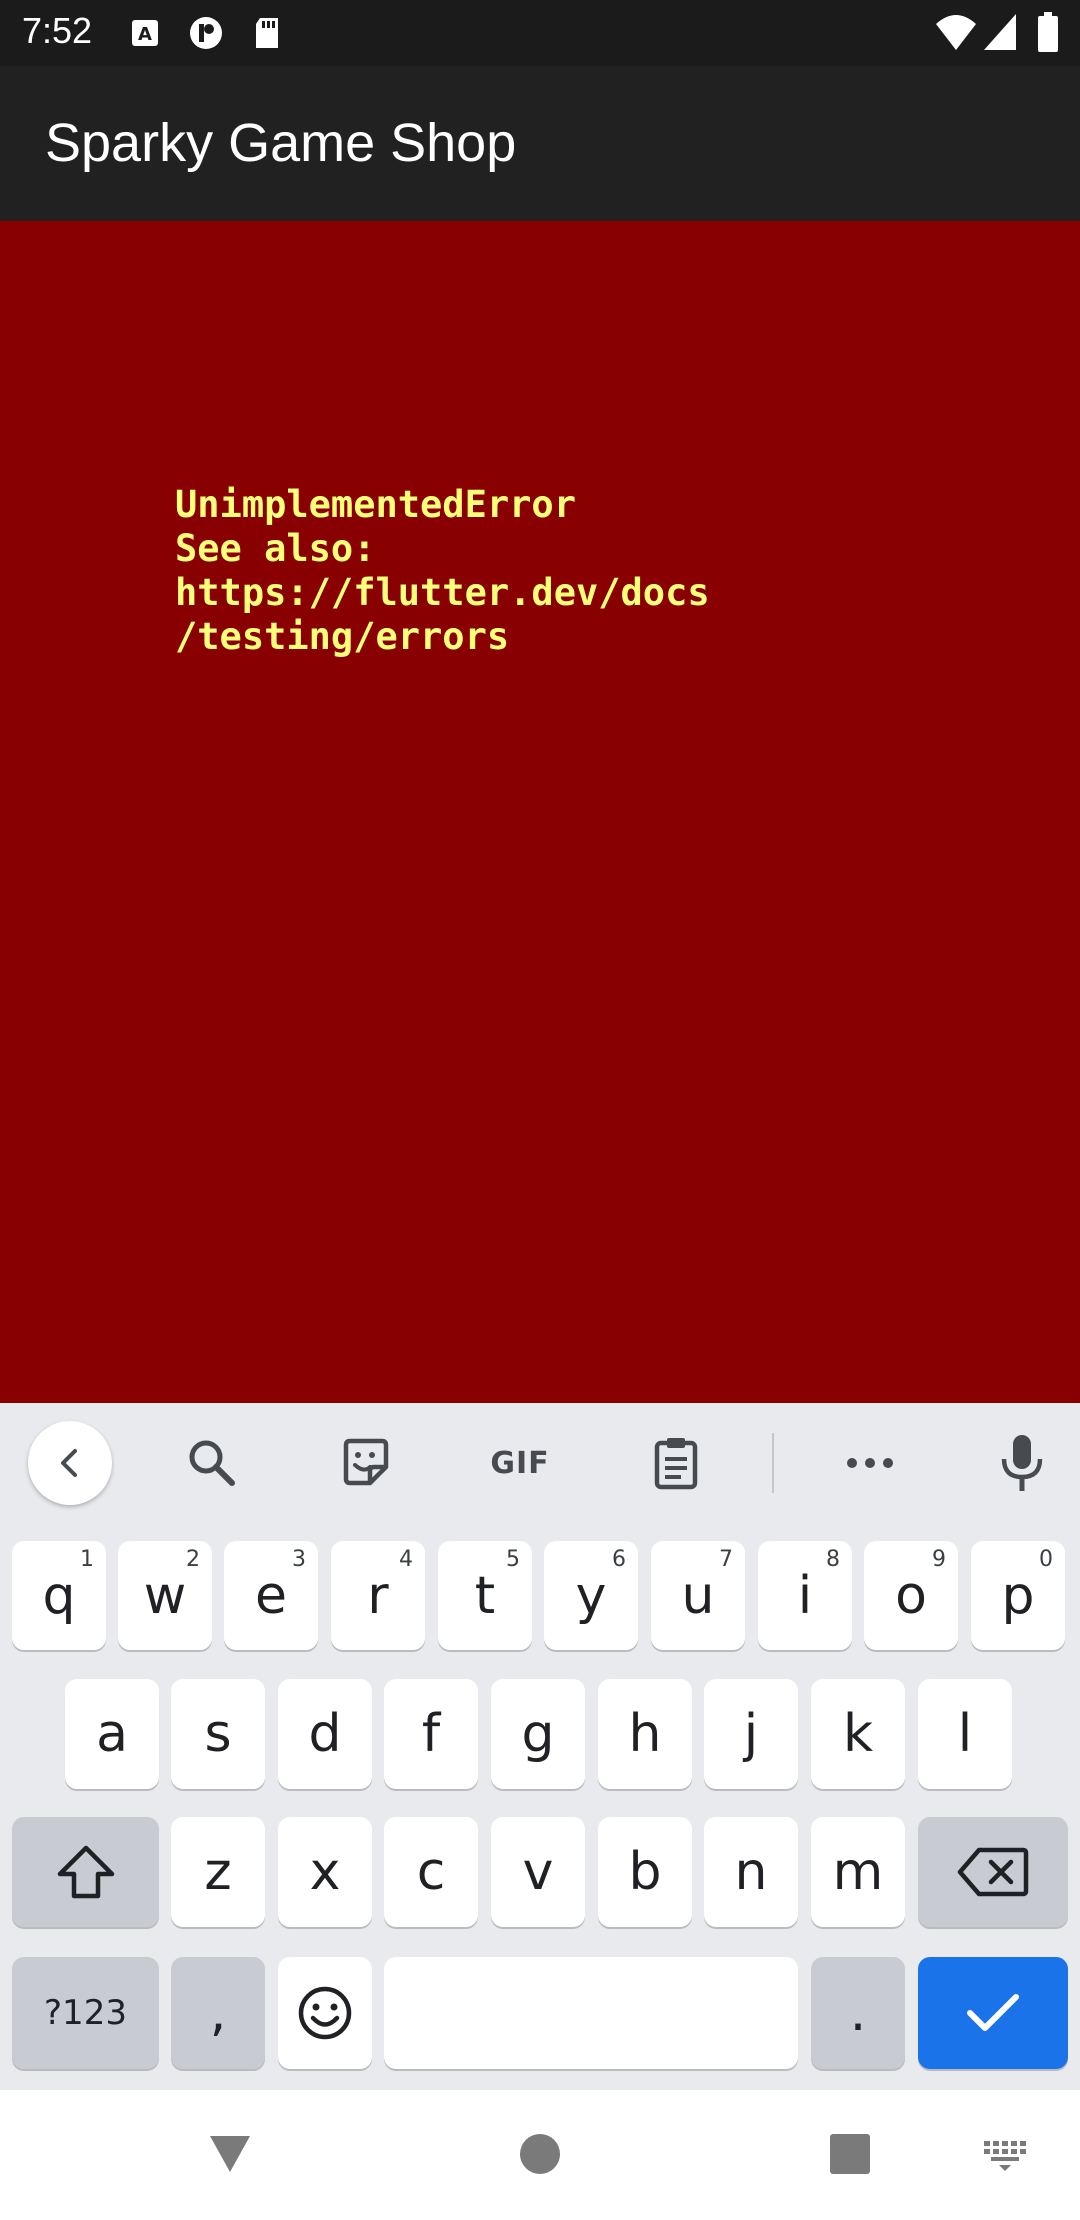 This screenshot has height=2220, width=1080. I want to click on symbols-key: ?123, so click(85, 2013).